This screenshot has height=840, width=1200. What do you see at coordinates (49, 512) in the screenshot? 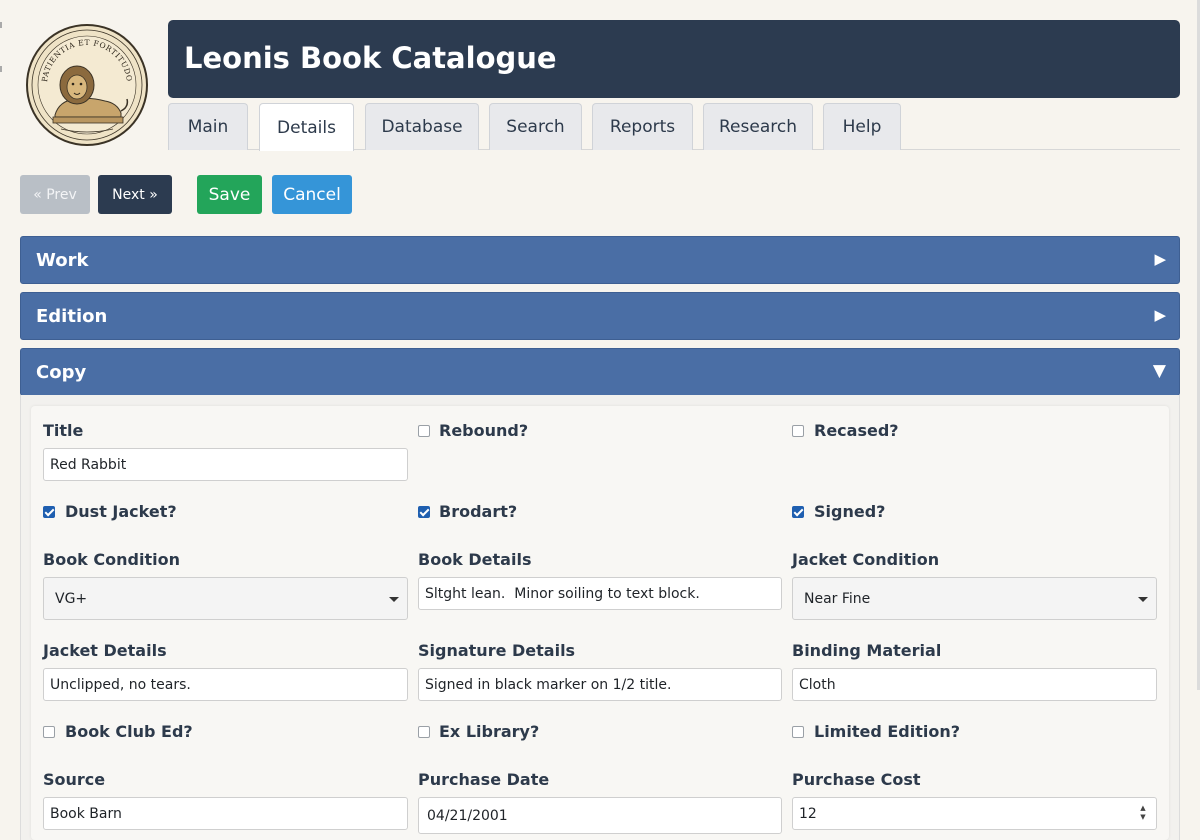
I see `dust-jacket-checkbox` at bounding box center [49, 512].